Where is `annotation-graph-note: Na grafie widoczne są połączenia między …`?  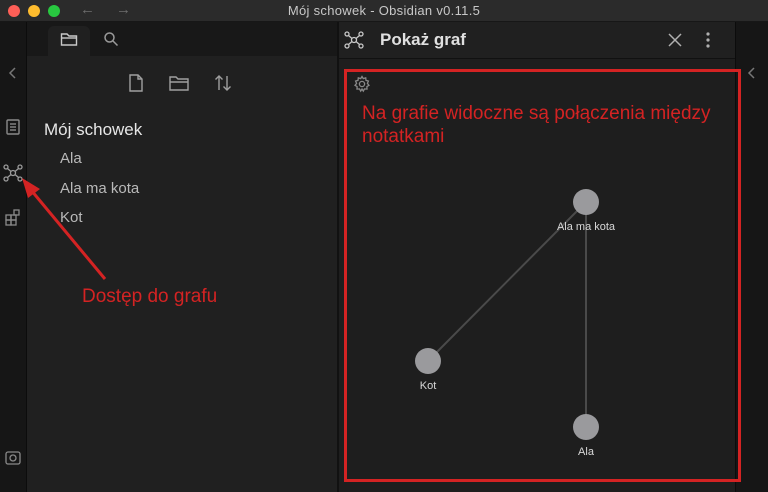 annotation-graph-note: Na grafie widoczne są połączenia między … is located at coordinates (536, 125).